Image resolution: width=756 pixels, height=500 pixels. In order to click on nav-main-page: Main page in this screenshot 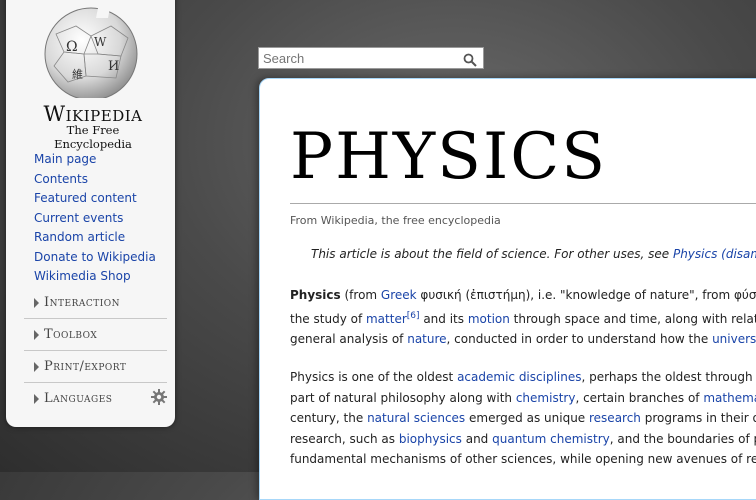, I will do `click(95, 160)`.